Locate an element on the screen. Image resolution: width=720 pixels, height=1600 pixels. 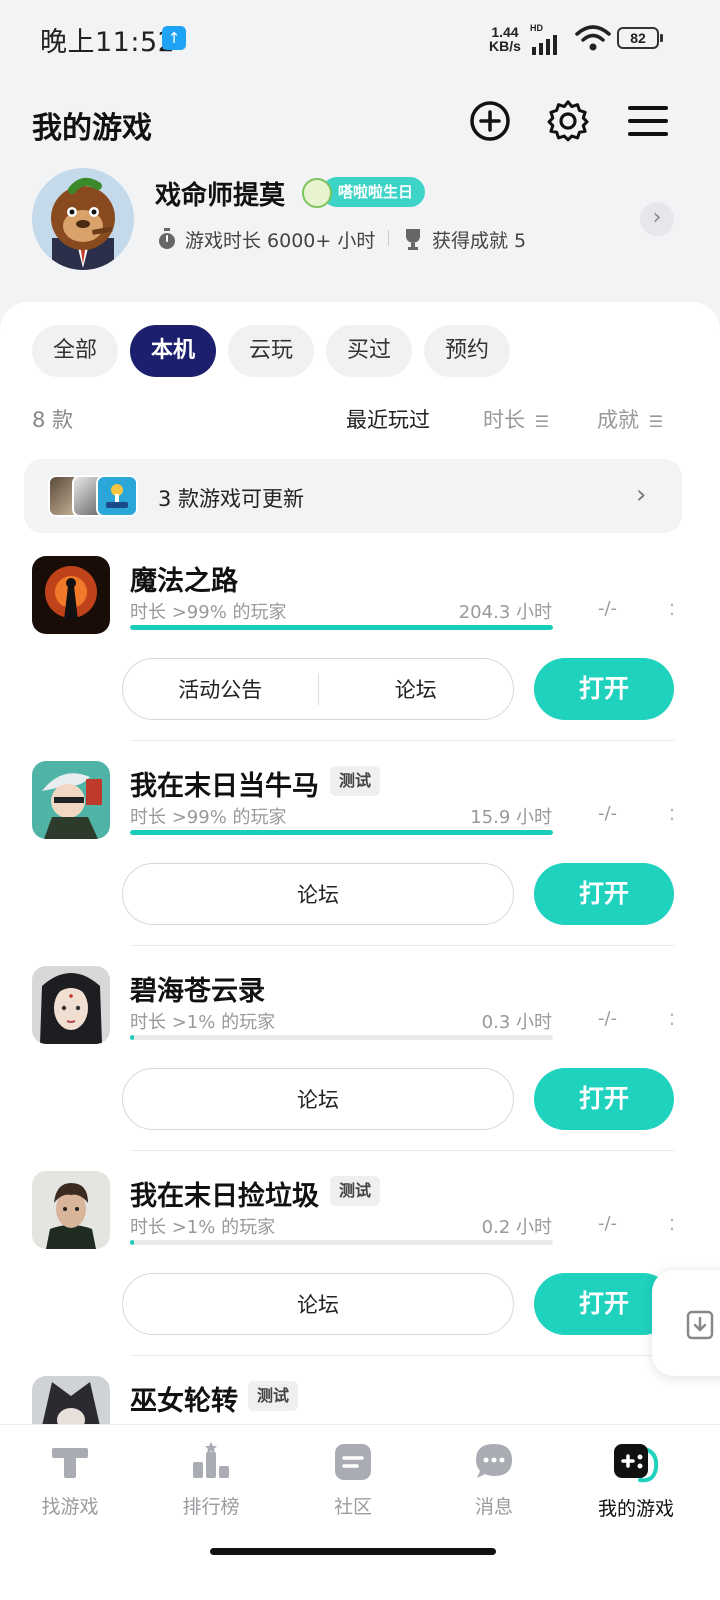
nav-my-games: 我的游戏 is located at coordinates (636, 1480).